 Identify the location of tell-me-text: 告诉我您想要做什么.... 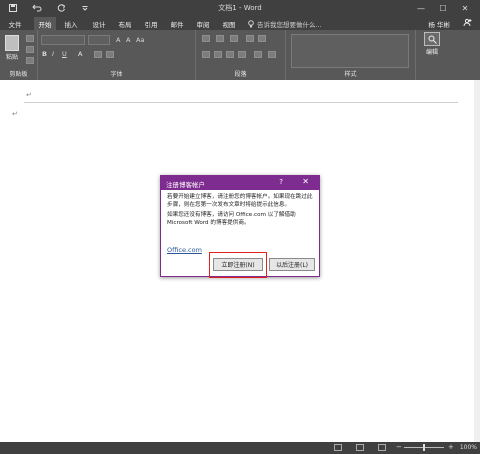
(289, 25).